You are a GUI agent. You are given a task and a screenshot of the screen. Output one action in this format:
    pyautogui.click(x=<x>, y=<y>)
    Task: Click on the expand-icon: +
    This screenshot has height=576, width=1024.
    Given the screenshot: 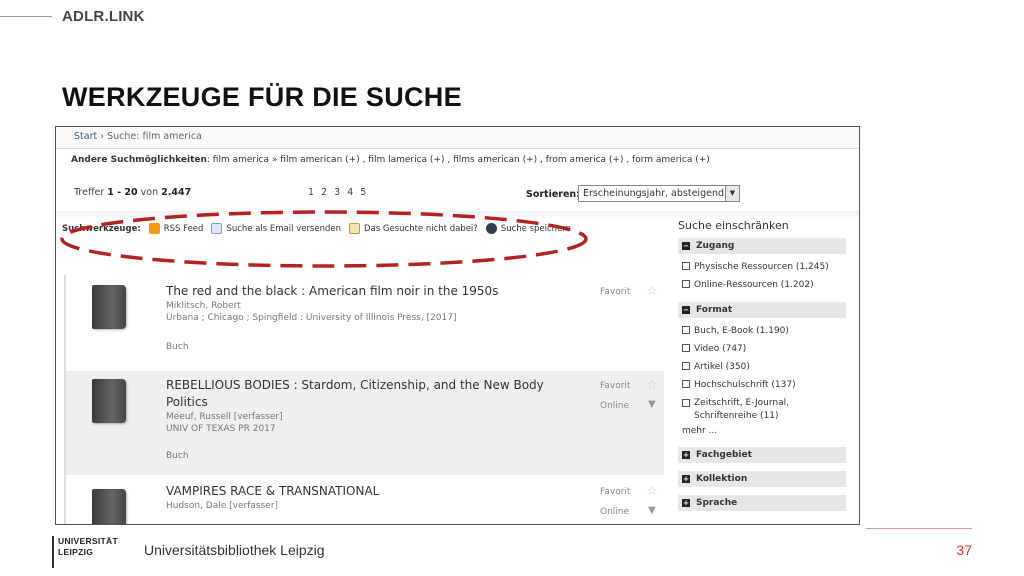 What is the action you would take?
    pyautogui.click(x=686, y=503)
    